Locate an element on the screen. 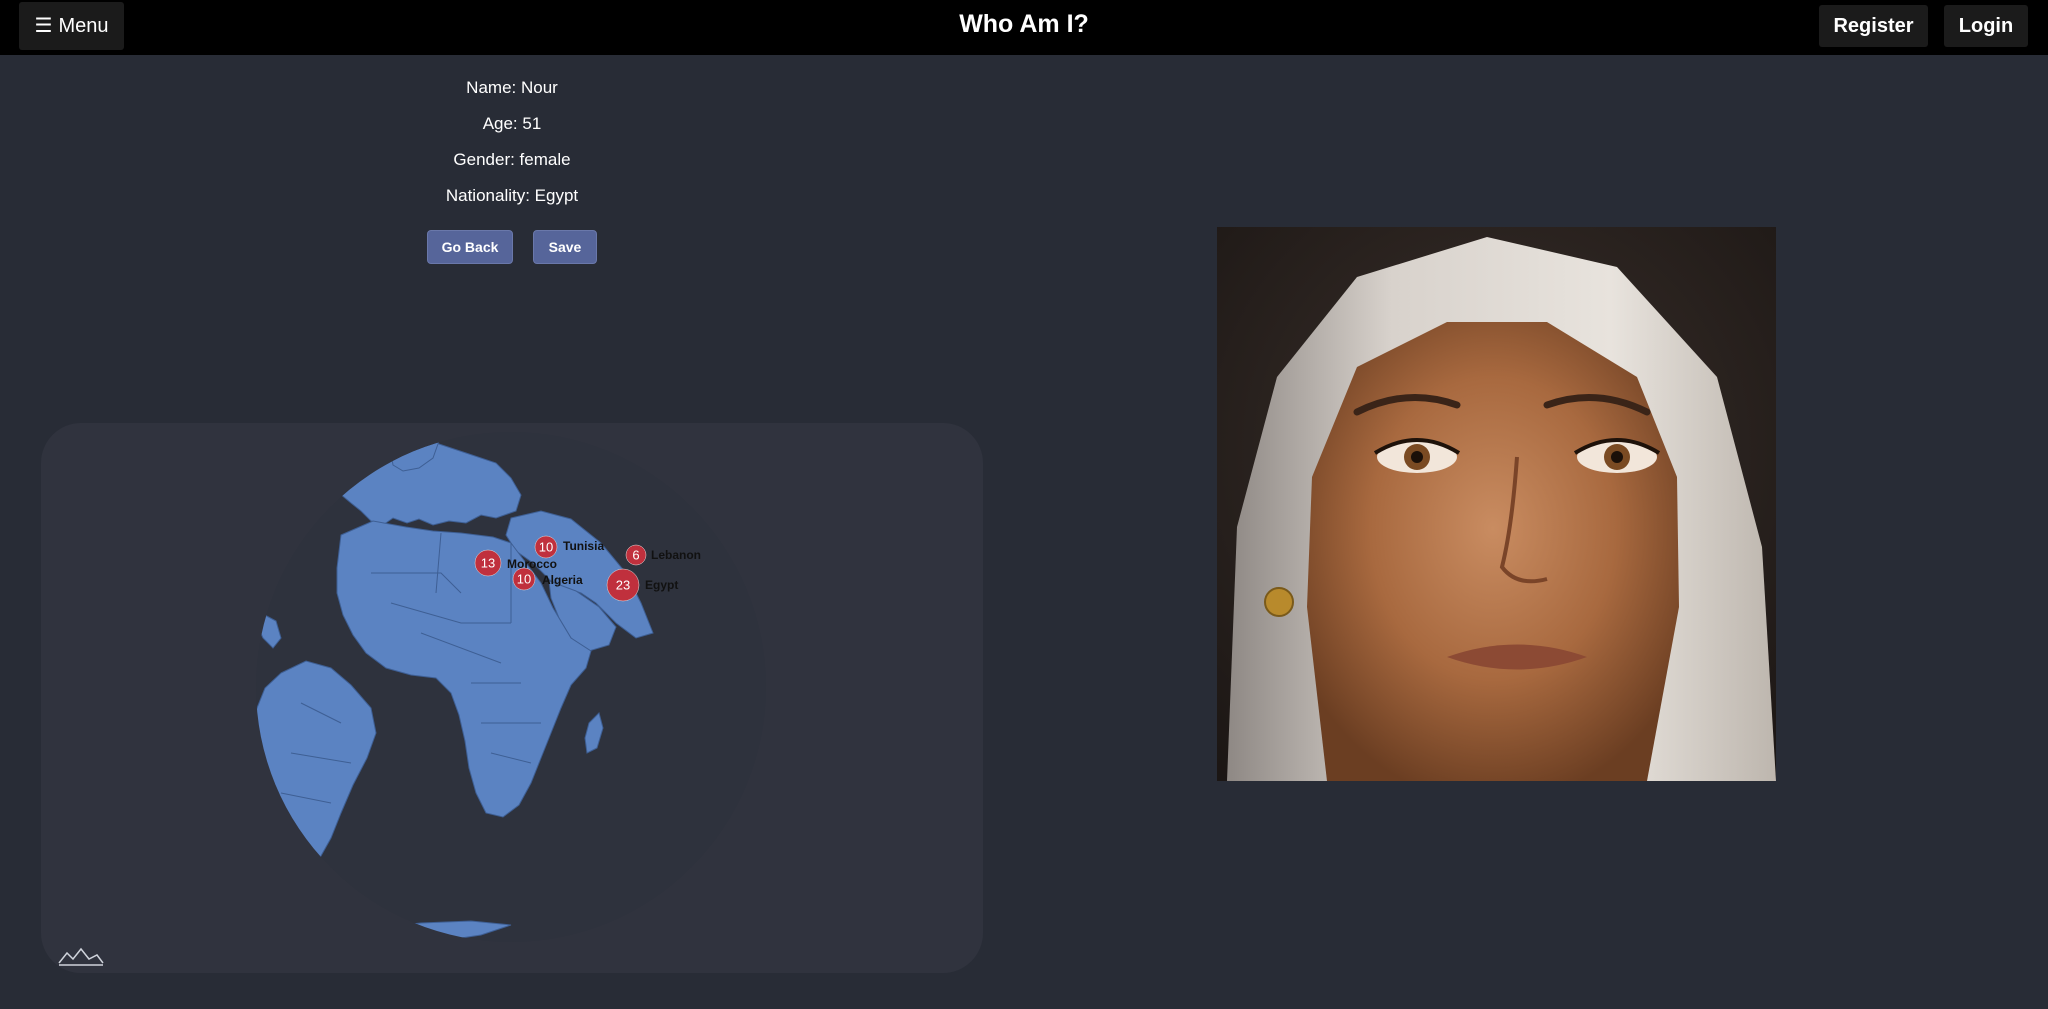 The width and height of the screenshot is (2048, 1009). earring is located at coordinates (1279, 602).